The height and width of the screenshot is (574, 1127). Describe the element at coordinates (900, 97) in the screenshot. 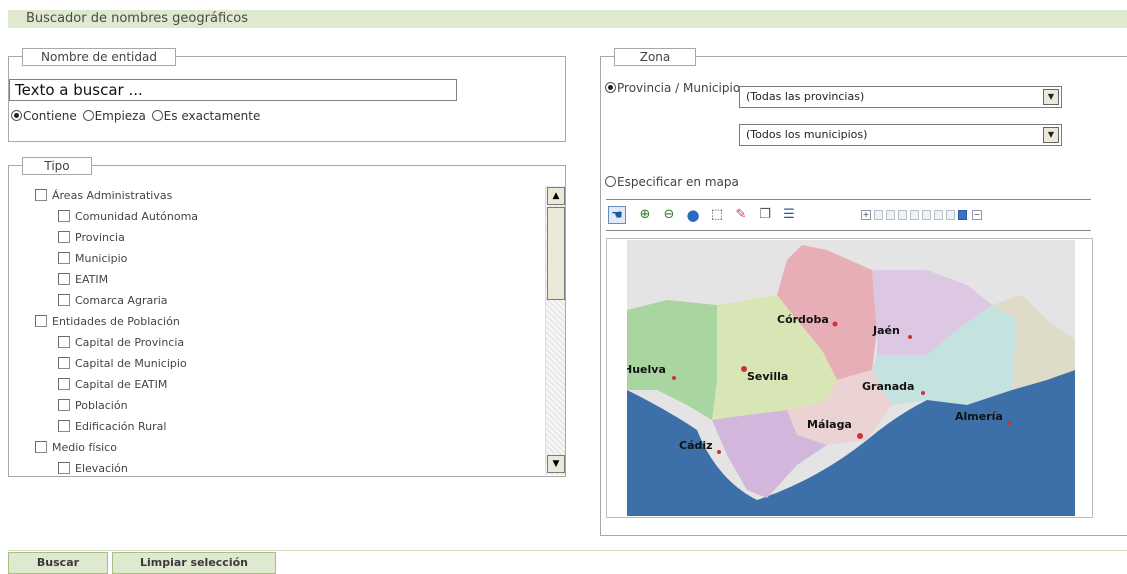

I see `province-select: (Todas las provincias) ▼` at that location.